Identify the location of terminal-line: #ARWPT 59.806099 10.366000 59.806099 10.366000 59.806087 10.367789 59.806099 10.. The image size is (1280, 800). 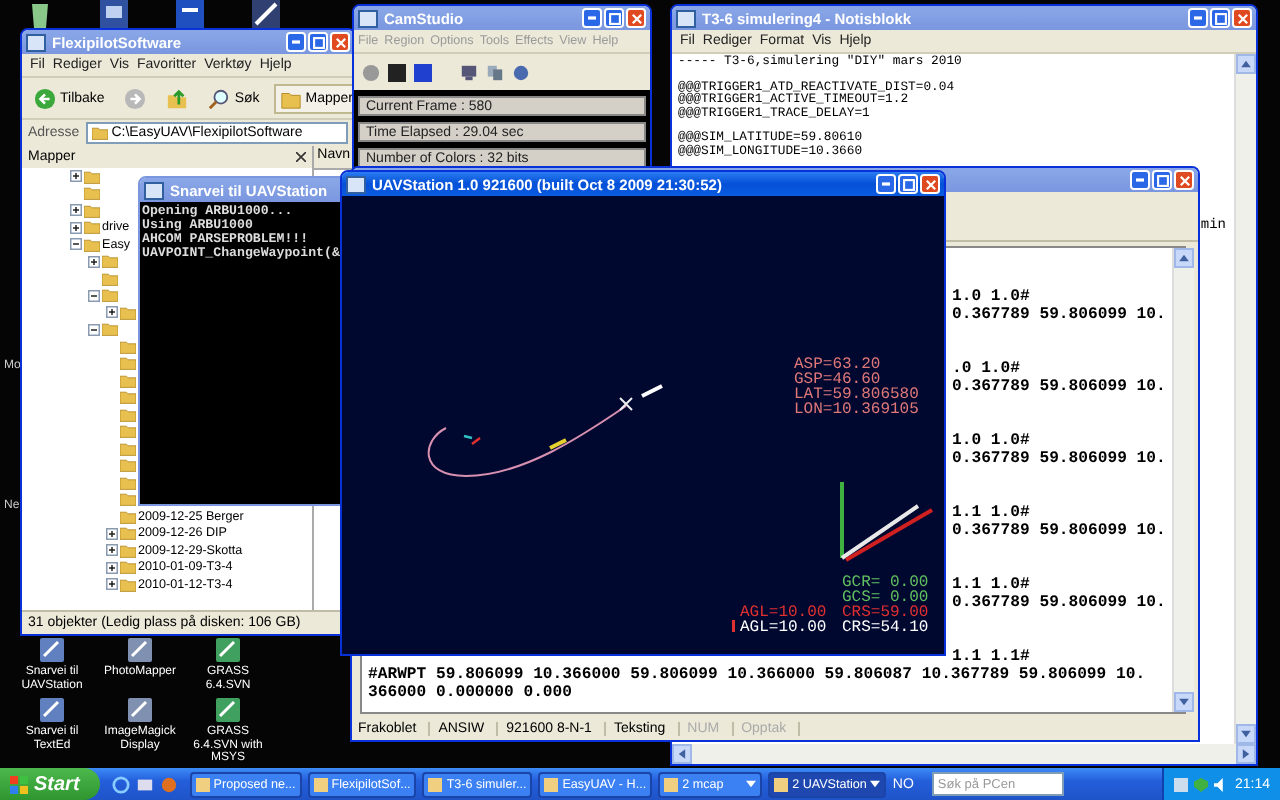
(757, 675).